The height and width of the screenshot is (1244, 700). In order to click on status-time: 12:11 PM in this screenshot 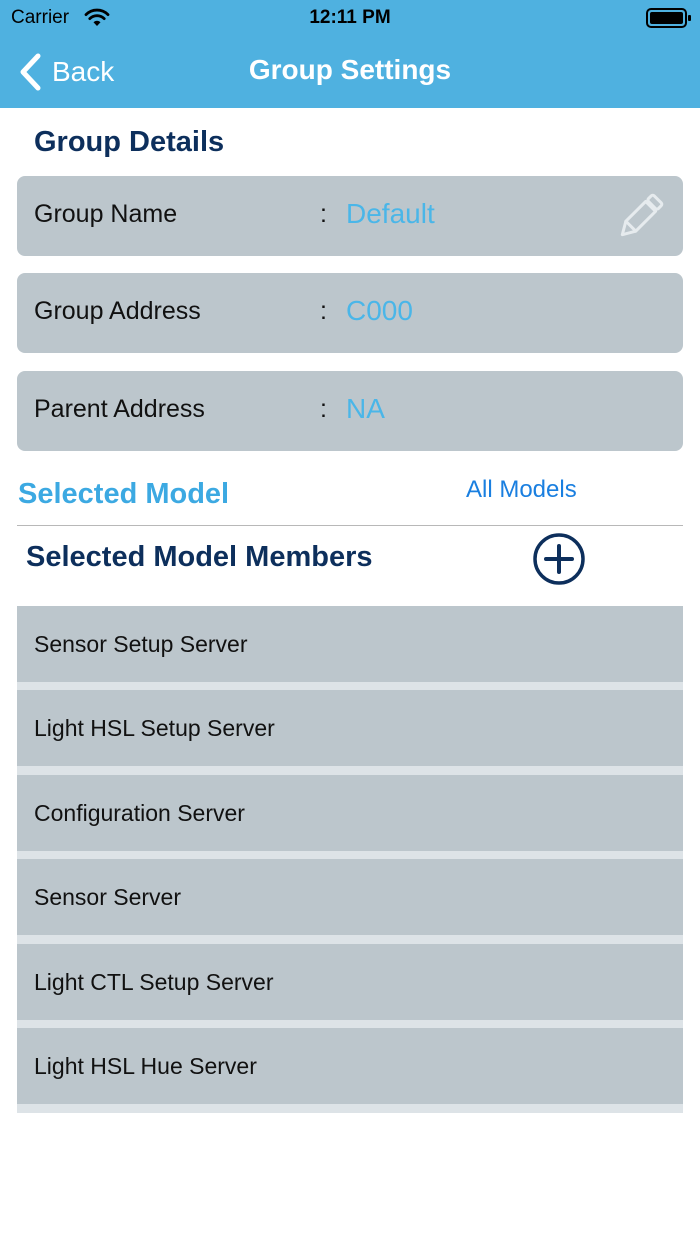, I will do `click(350, 17)`.